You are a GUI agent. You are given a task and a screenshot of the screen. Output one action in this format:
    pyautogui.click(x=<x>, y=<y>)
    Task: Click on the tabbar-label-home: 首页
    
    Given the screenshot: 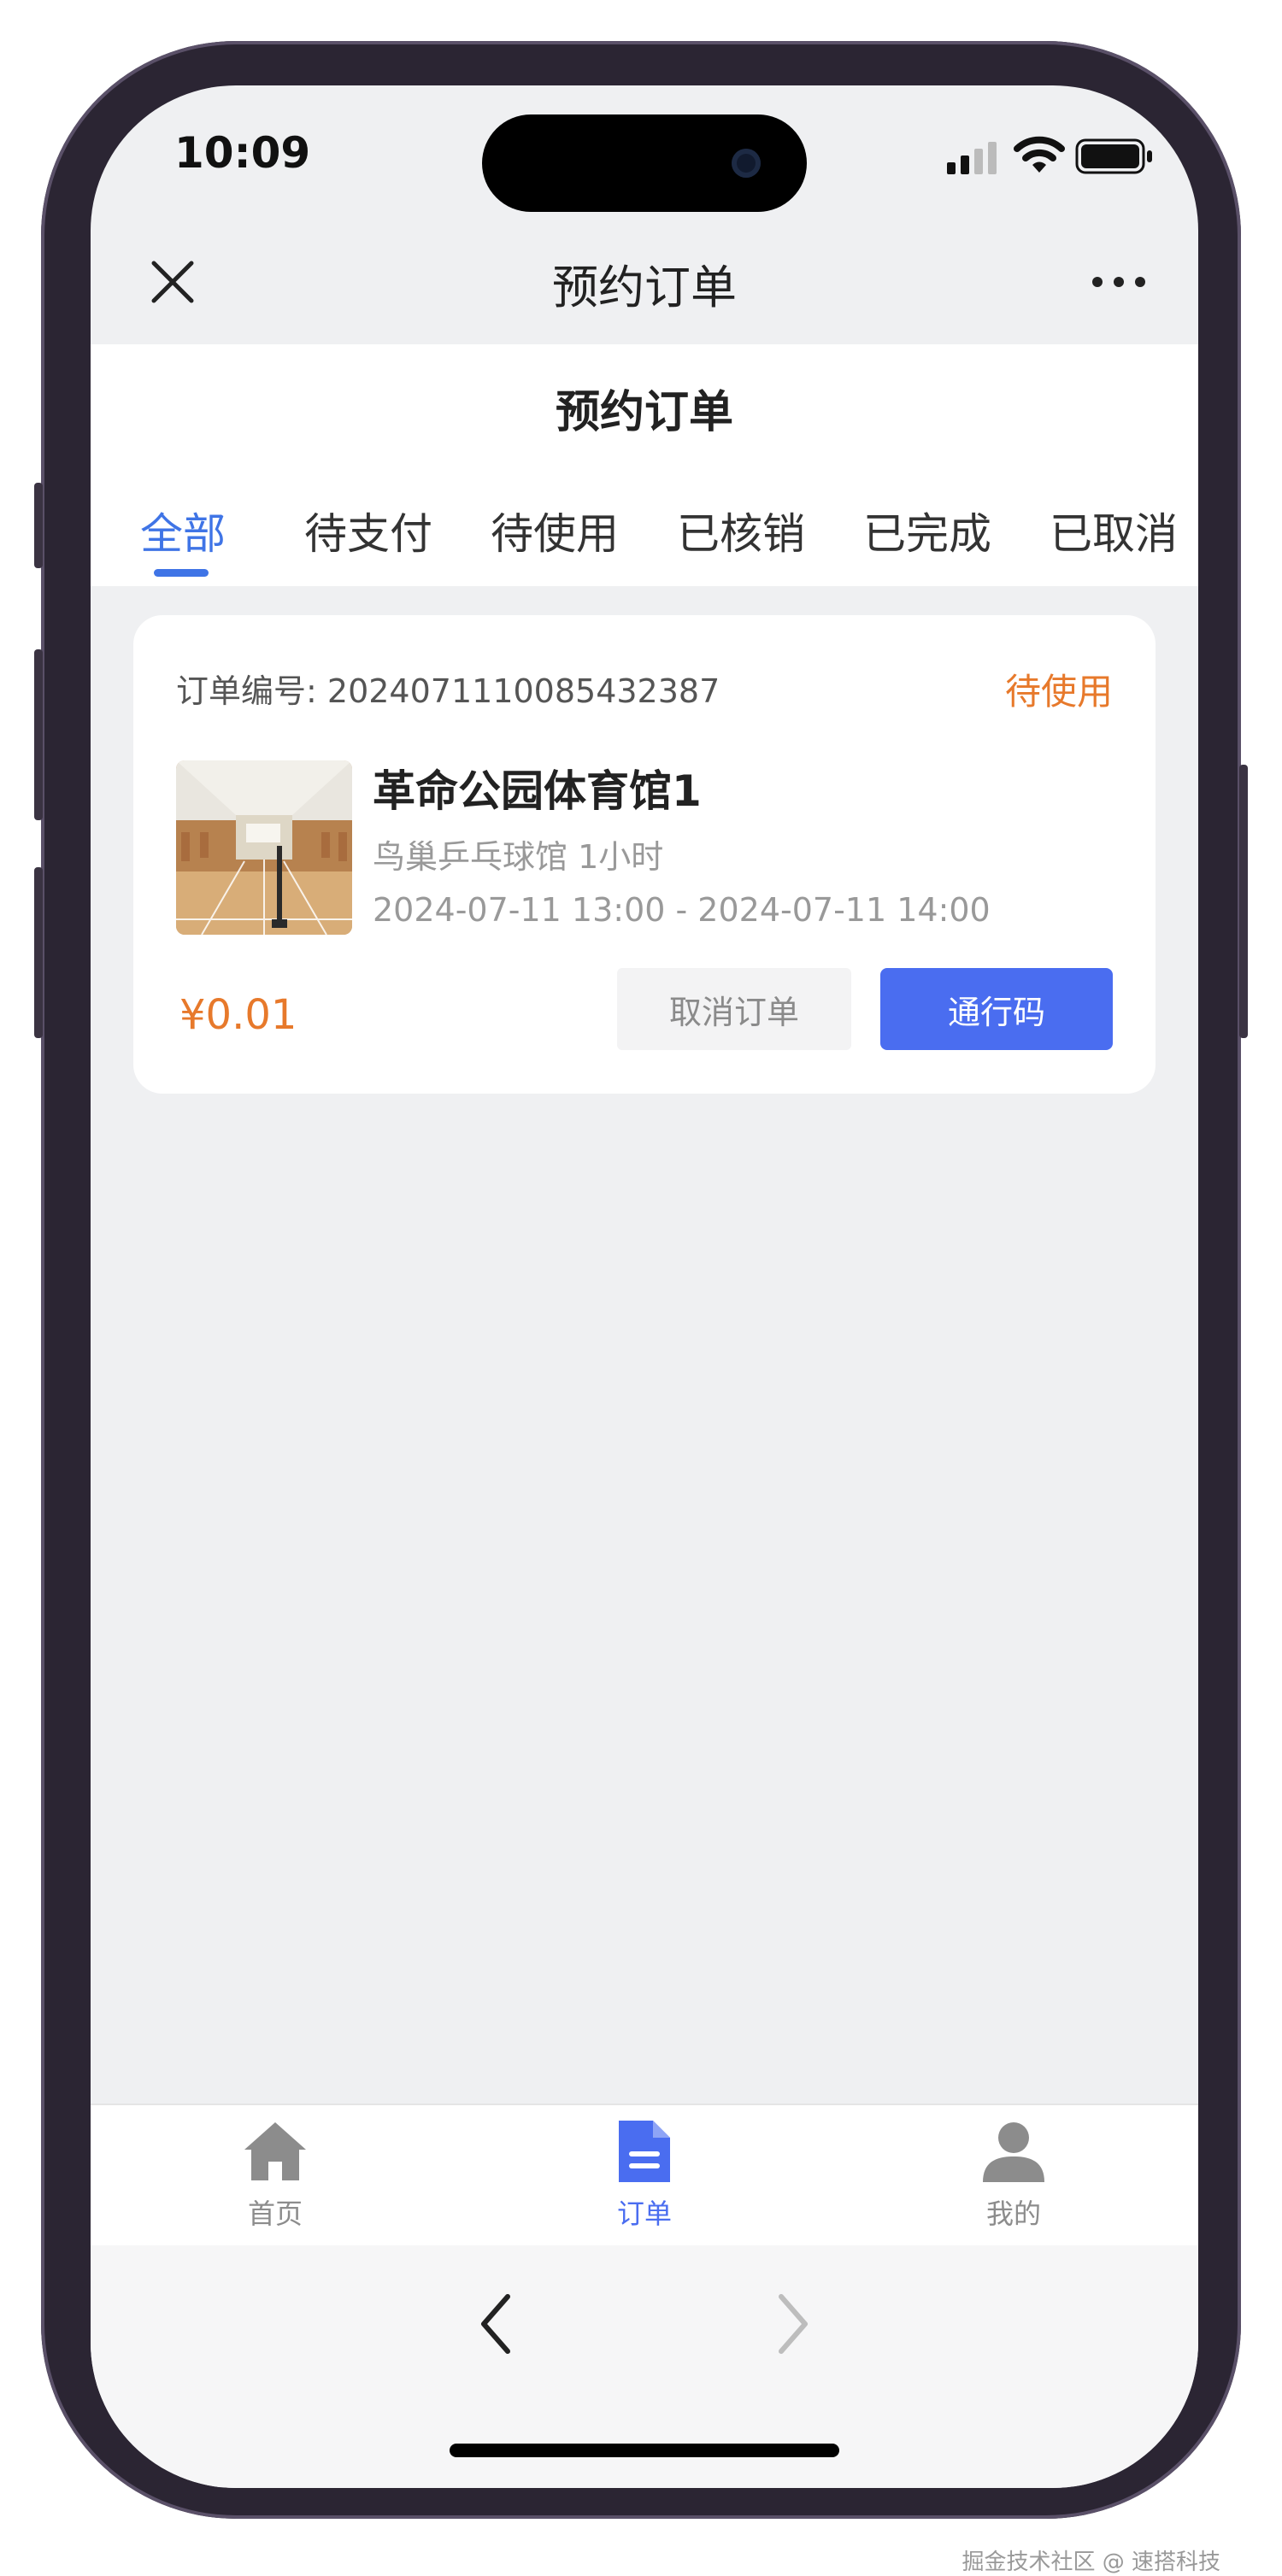 What is the action you would take?
    pyautogui.click(x=275, y=2214)
    